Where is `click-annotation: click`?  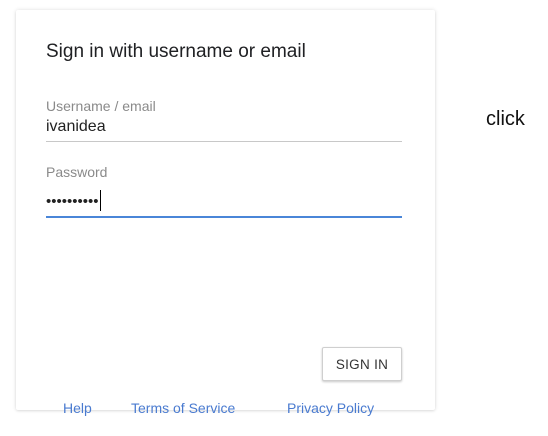 click-annotation: click is located at coordinates (505, 119).